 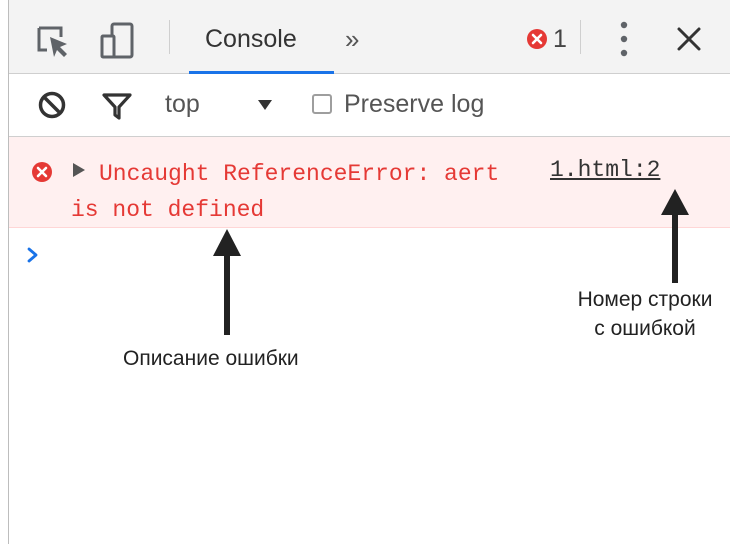 I want to click on clear-console-icon, so click(x=52, y=105).